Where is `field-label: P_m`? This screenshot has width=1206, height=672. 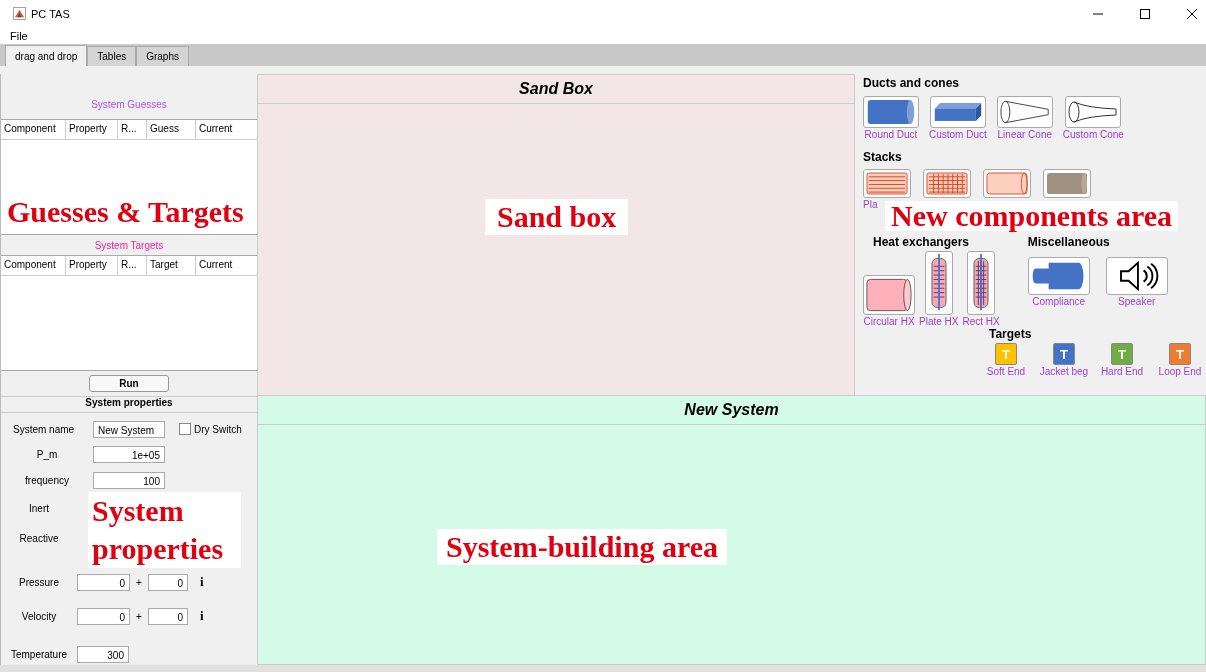
field-label: P_m is located at coordinates (47, 454).